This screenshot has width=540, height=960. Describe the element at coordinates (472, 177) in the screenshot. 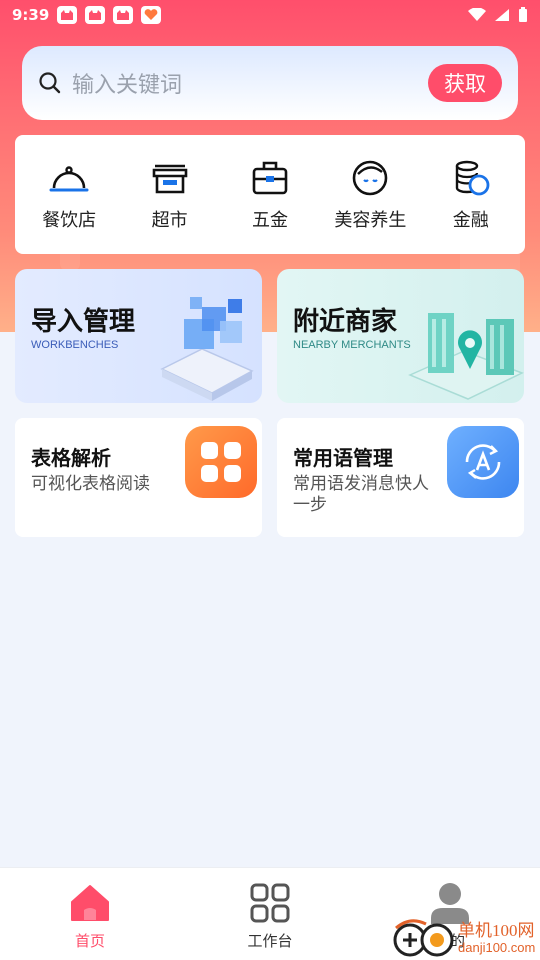

I see `coins-icon` at that location.